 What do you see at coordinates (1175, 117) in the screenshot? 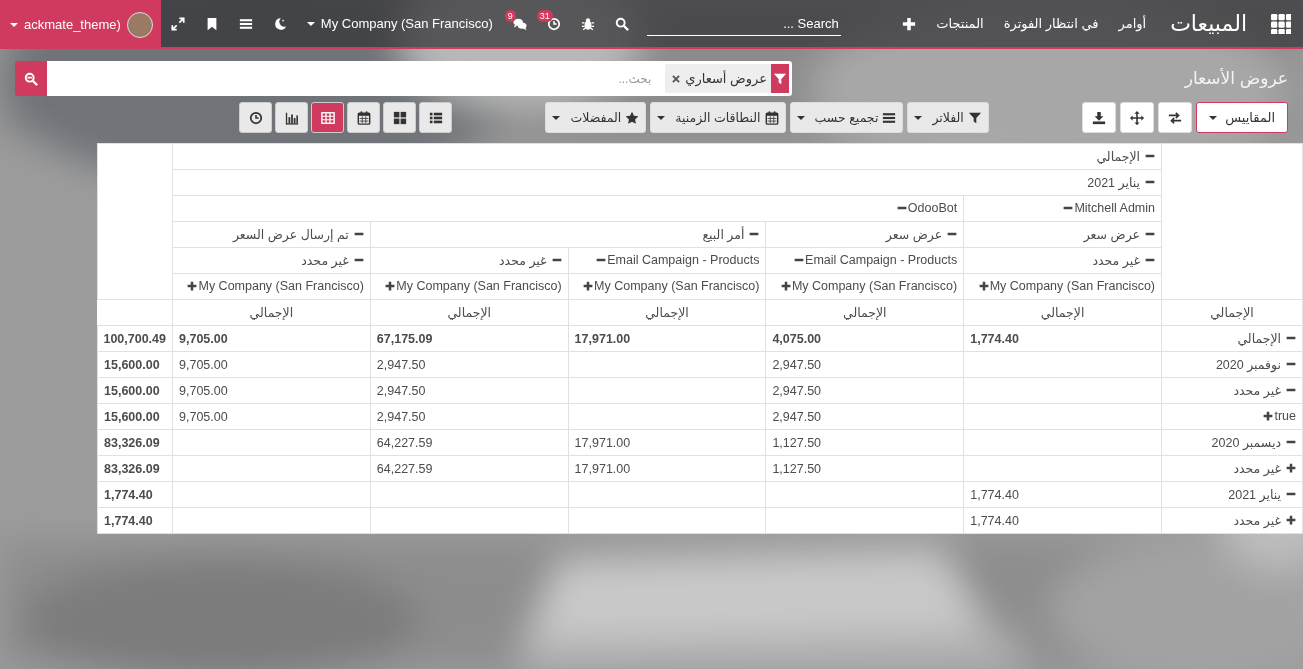
I see `flip-axis-button` at bounding box center [1175, 117].